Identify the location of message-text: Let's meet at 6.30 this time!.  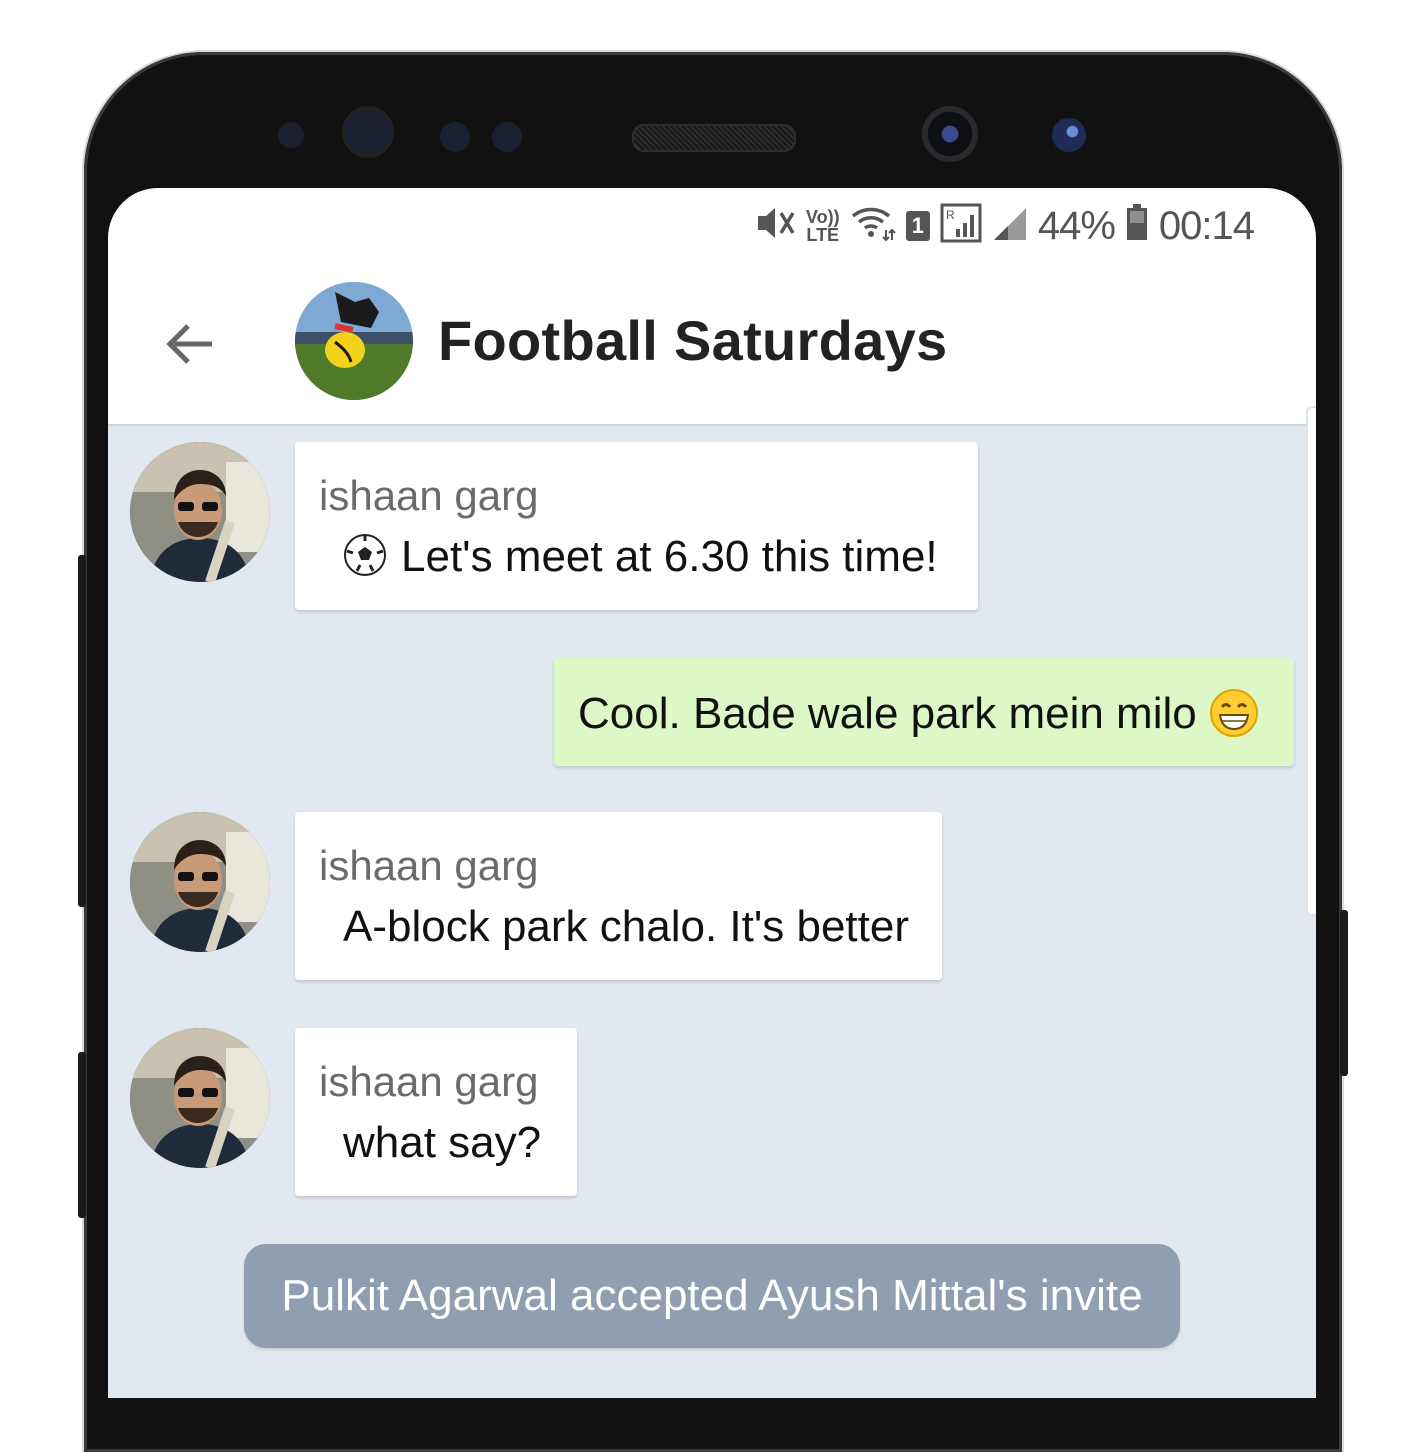
(640, 557).